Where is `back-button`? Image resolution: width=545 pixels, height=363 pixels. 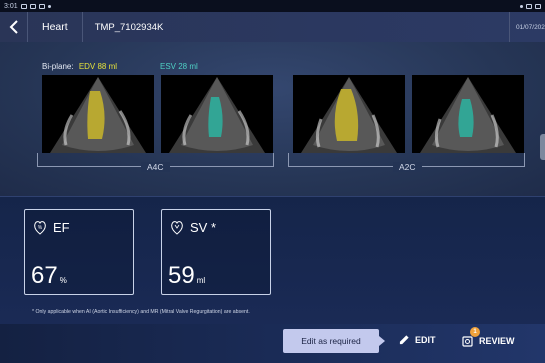 back-button is located at coordinates (14, 27).